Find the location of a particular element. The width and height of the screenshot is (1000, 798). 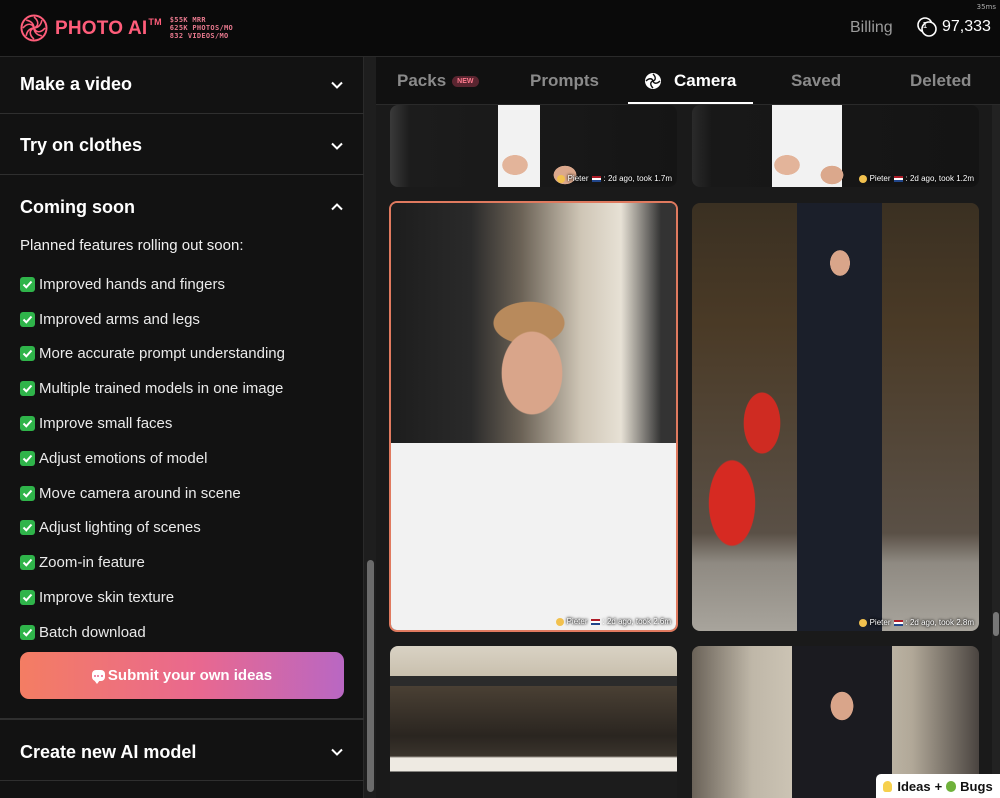

feature-label: Zoom-in feature is located at coordinates (92, 563).